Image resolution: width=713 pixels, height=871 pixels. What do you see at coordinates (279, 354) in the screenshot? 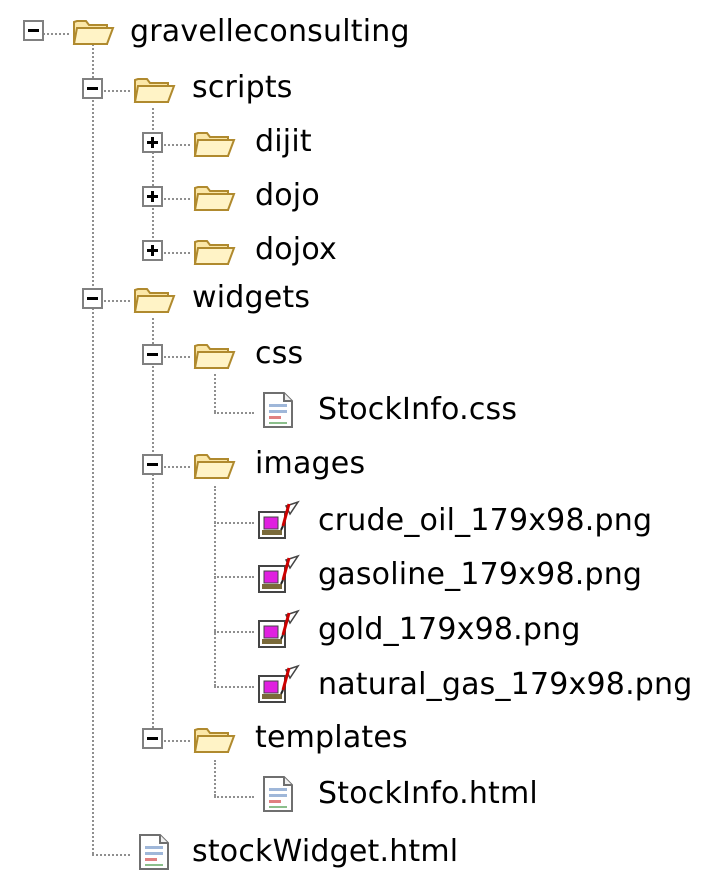
I see `tree-node-css: css` at bounding box center [279, 354].